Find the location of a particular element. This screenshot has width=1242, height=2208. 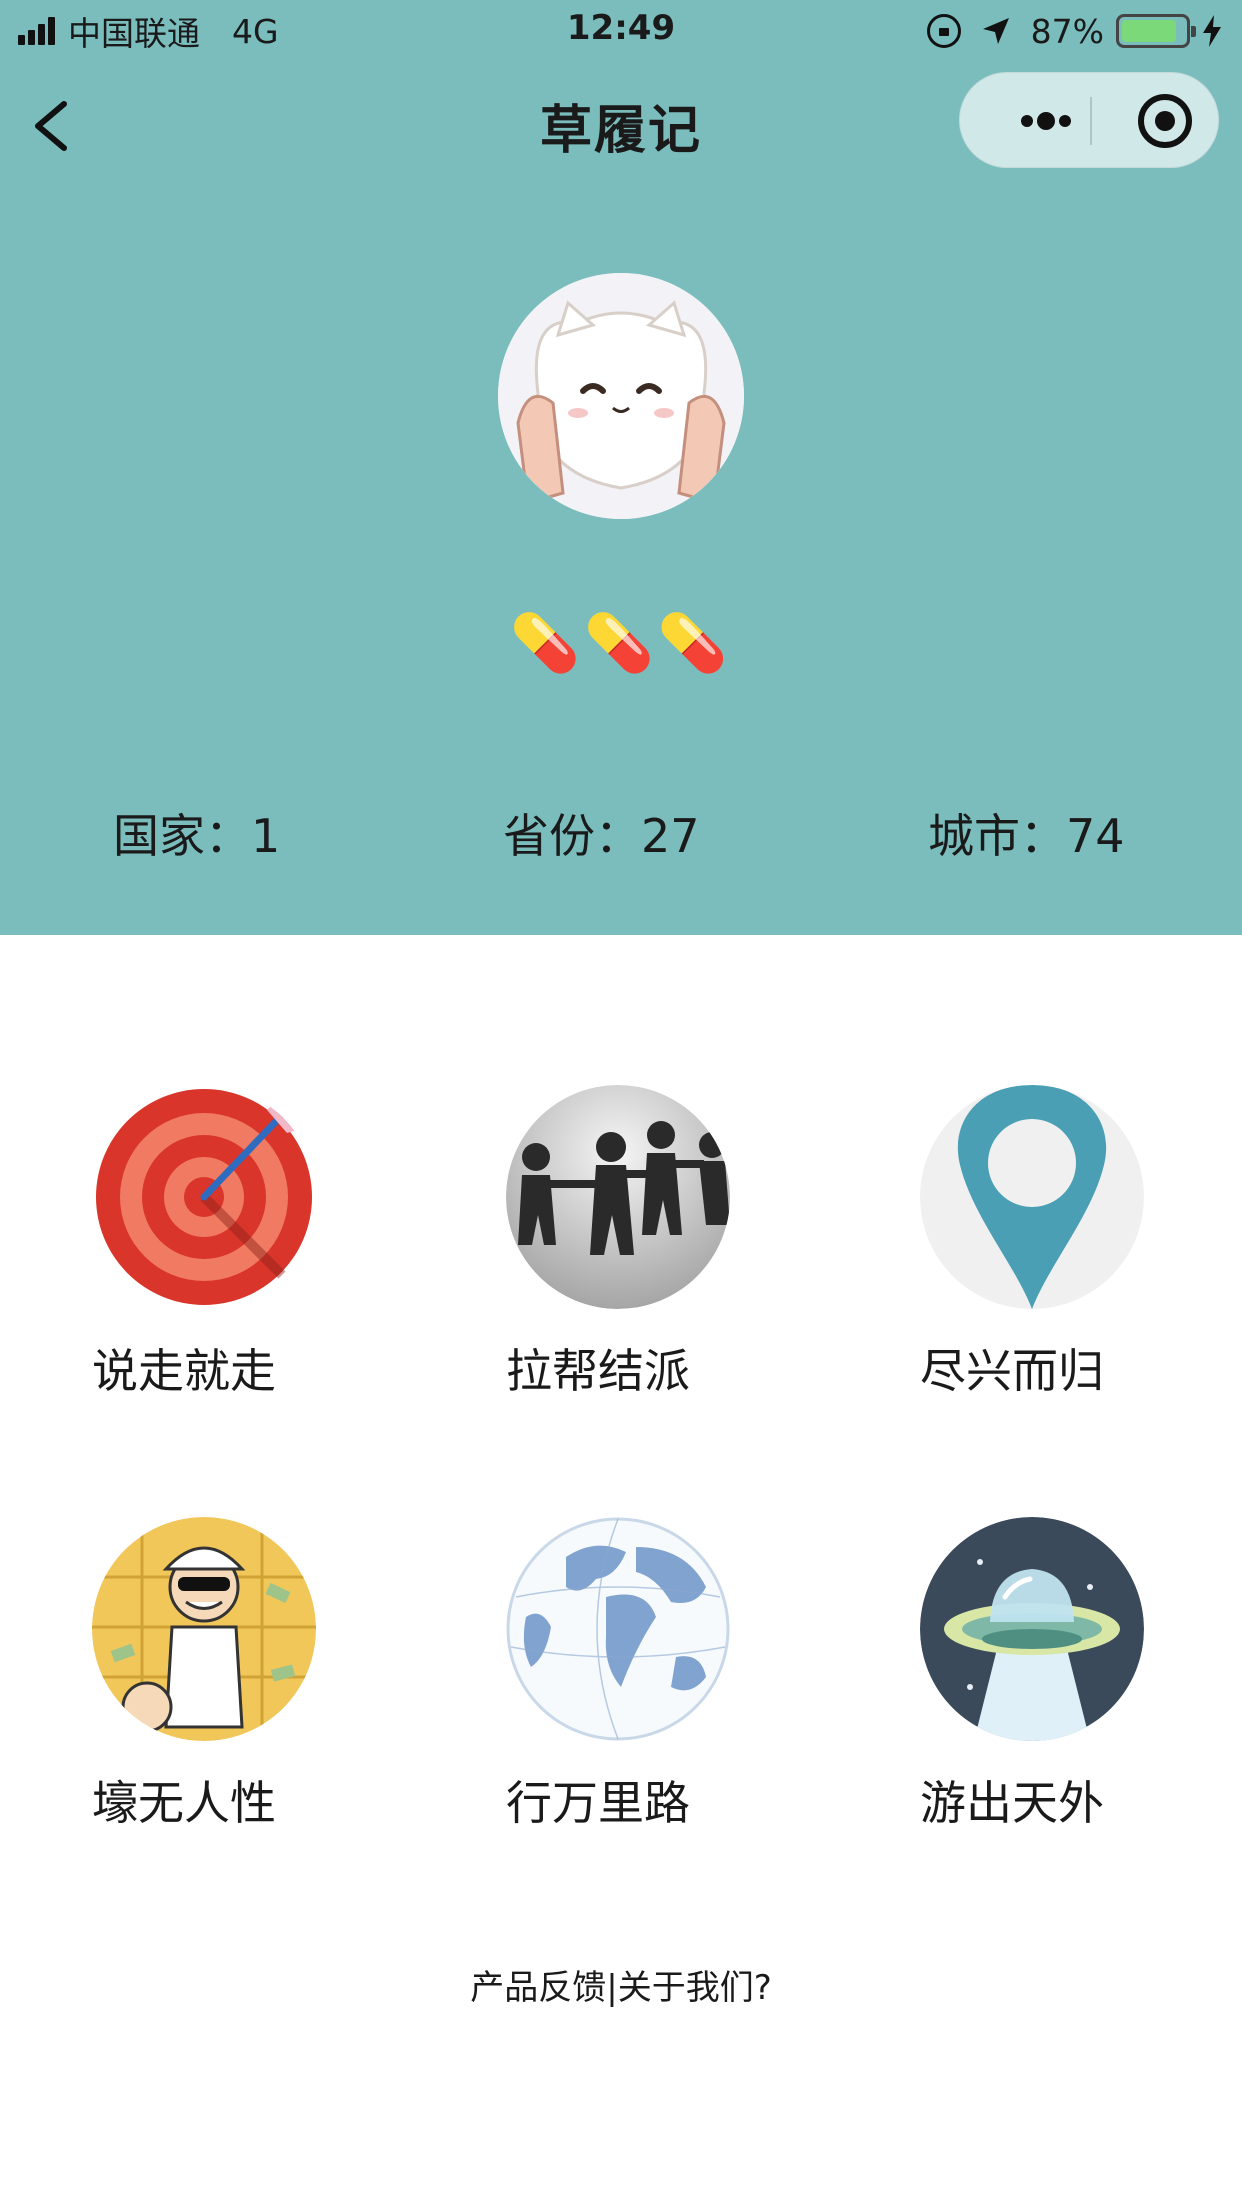

stat-value: 74 is located at coordinates (1095, 836).